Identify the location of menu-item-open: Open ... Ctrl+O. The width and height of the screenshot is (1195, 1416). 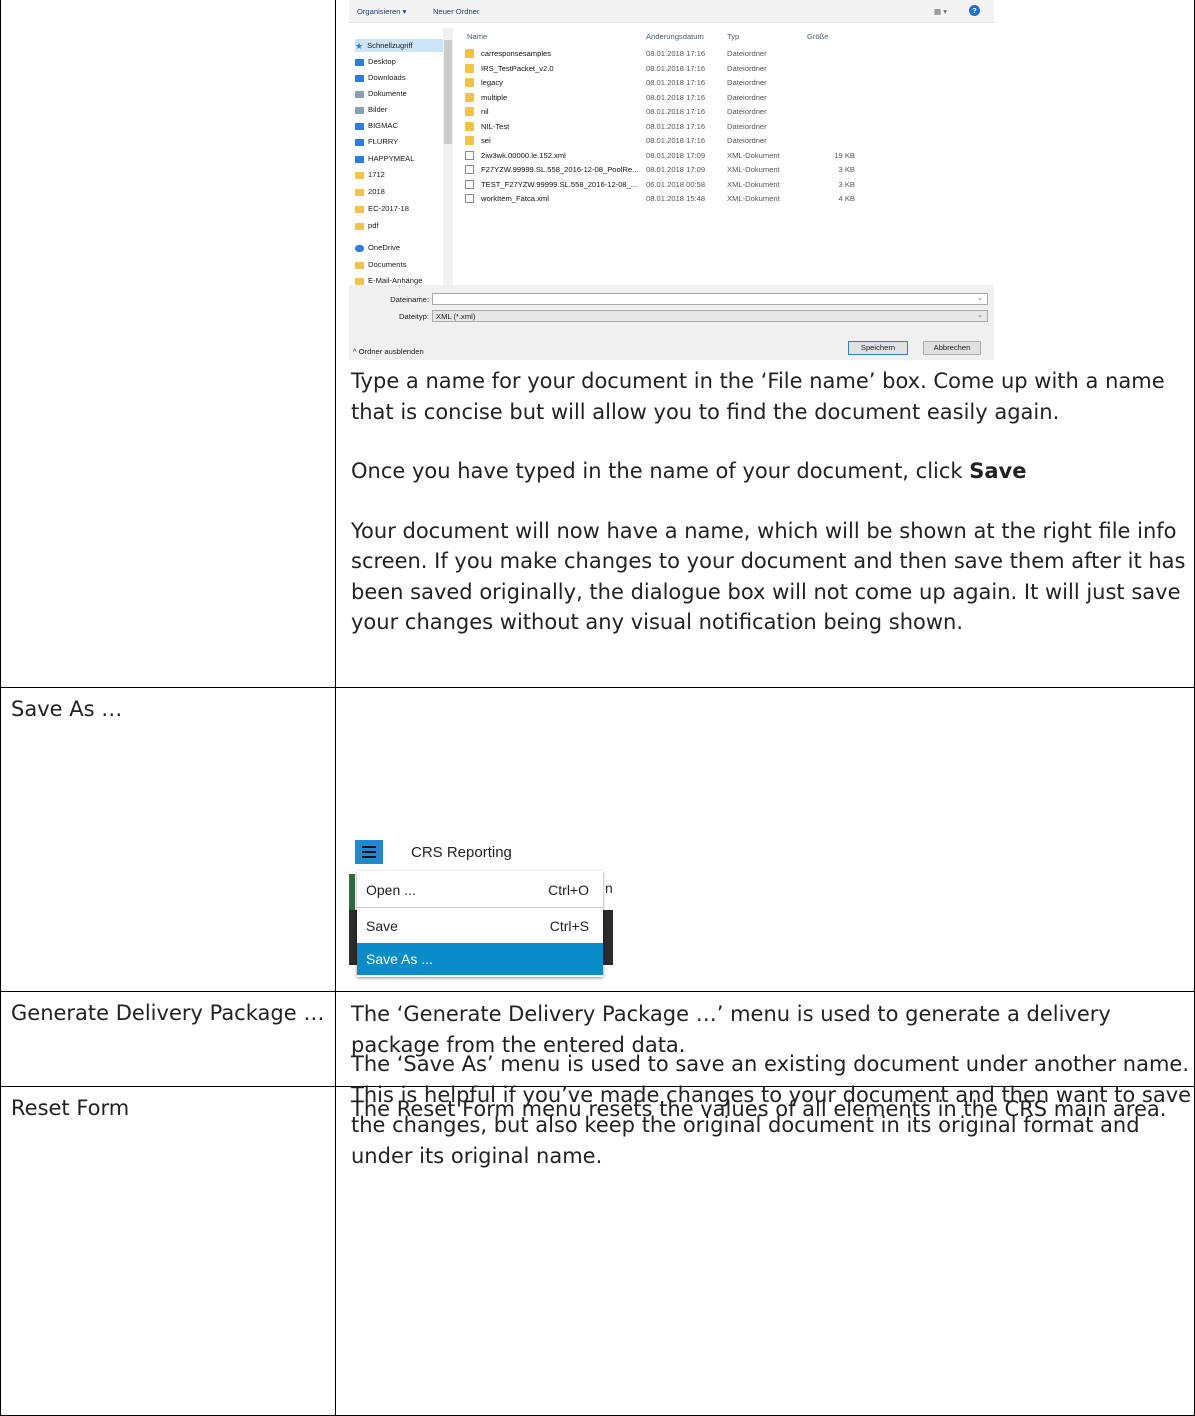
(480, 890).